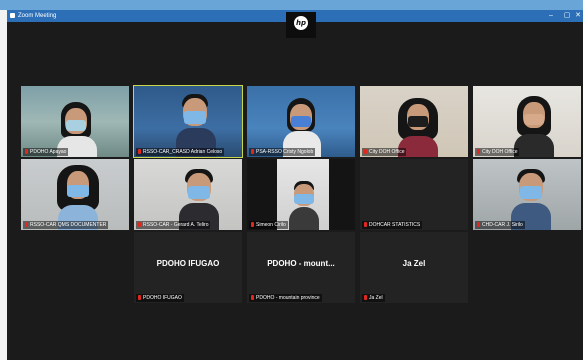 The width and height of the screenshot is (583, 360). I want to click on desktop-top-strip, so click(291, 5).